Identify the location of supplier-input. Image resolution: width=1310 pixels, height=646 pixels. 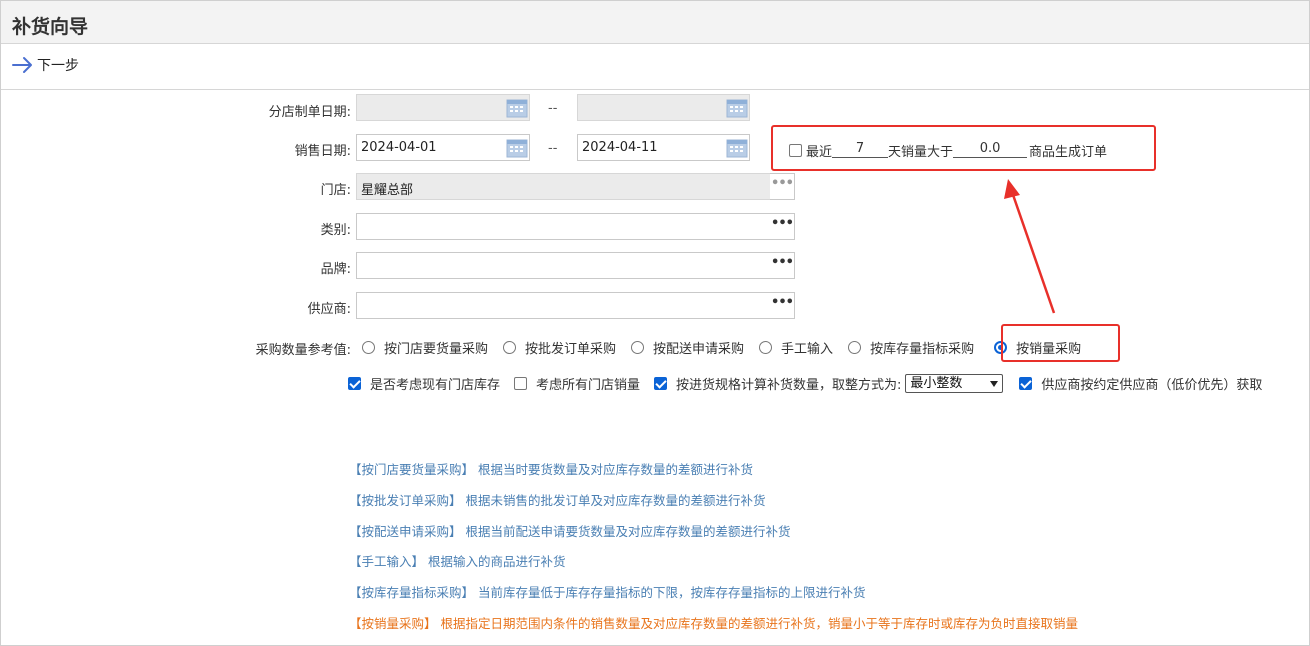
(563, 305).